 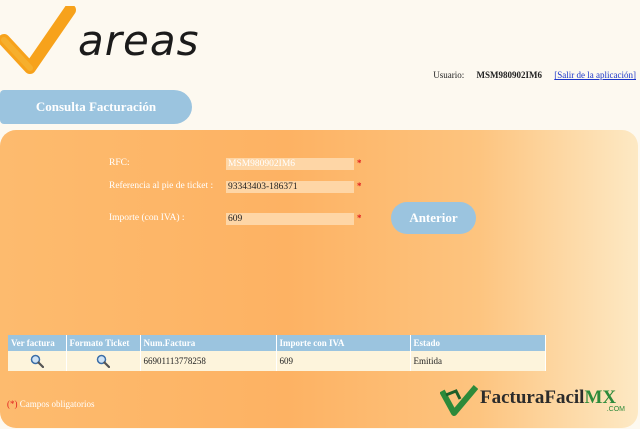 What do you see at coordinates (38, 40) in the screenshot?
I see `areas-checkmark-icon` at bounding box center [38, 40].